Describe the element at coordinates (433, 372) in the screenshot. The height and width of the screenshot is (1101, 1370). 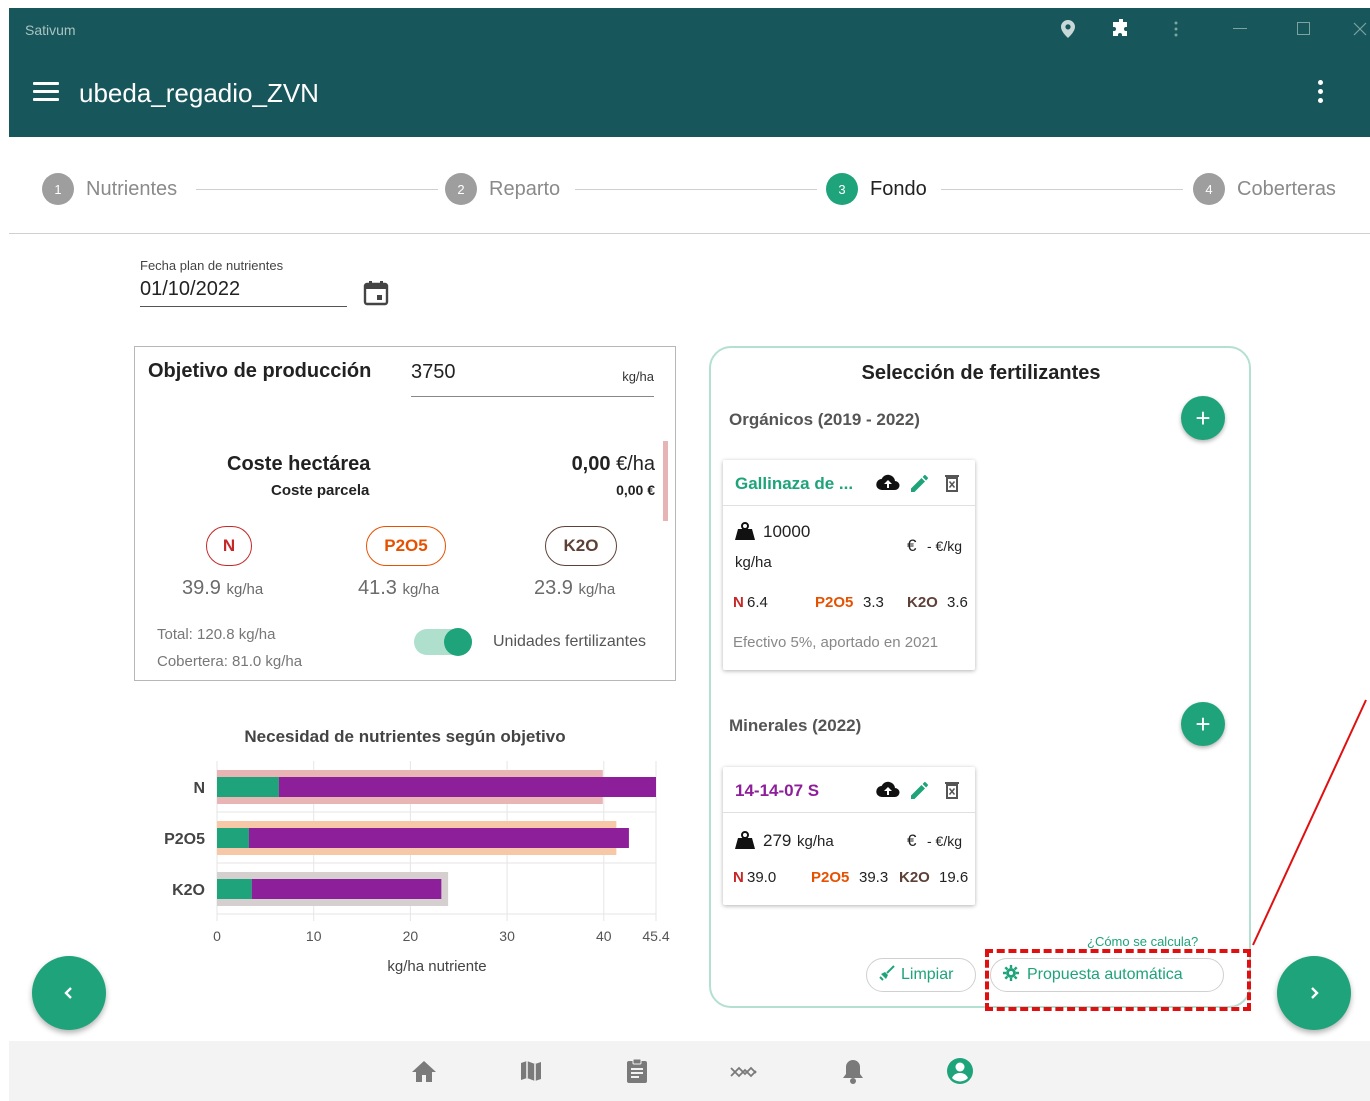
I see `objective-value: 3750` at that location.